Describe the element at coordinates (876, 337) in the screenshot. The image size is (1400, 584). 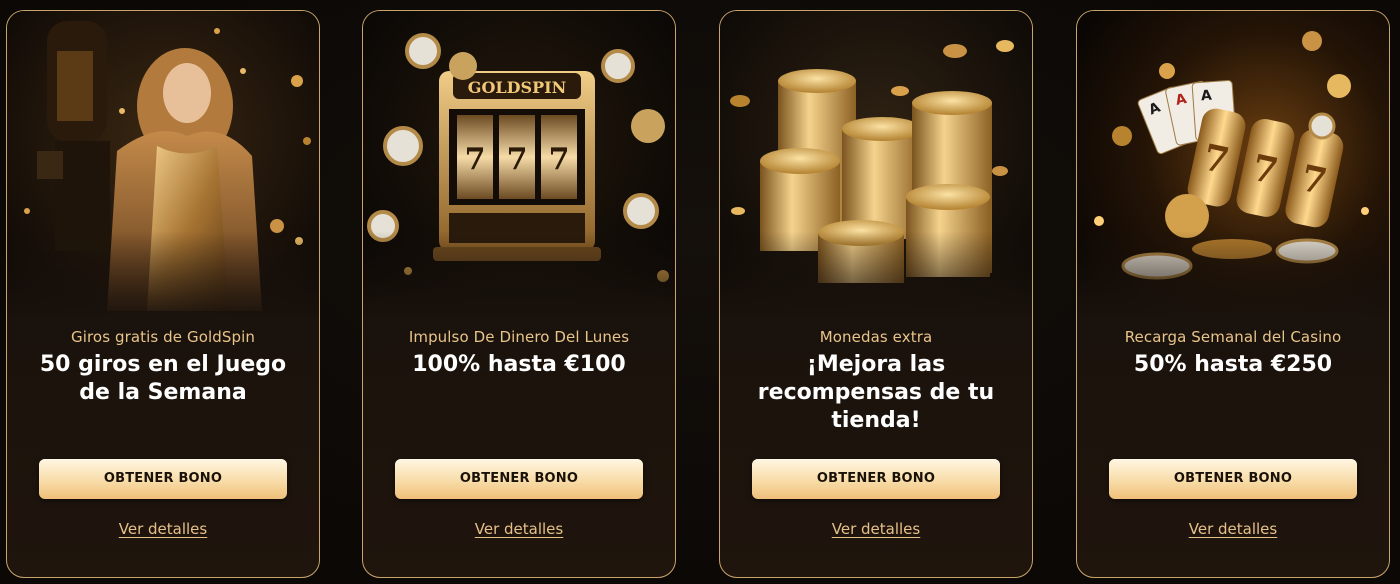
I see `promo-subtitle: Monedas extra` at that location.